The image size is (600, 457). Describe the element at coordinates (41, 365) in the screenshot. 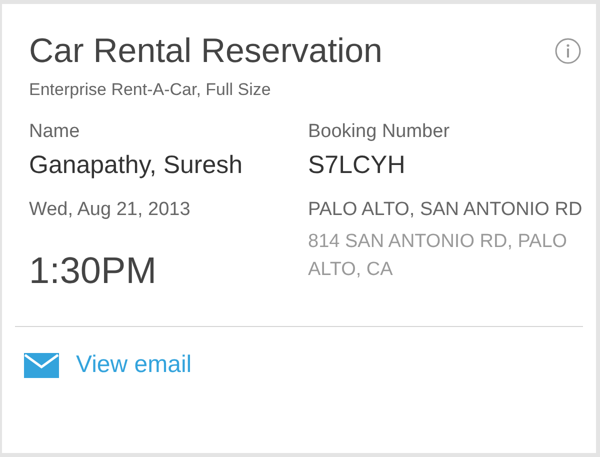

I see `mail-icon` at that location.